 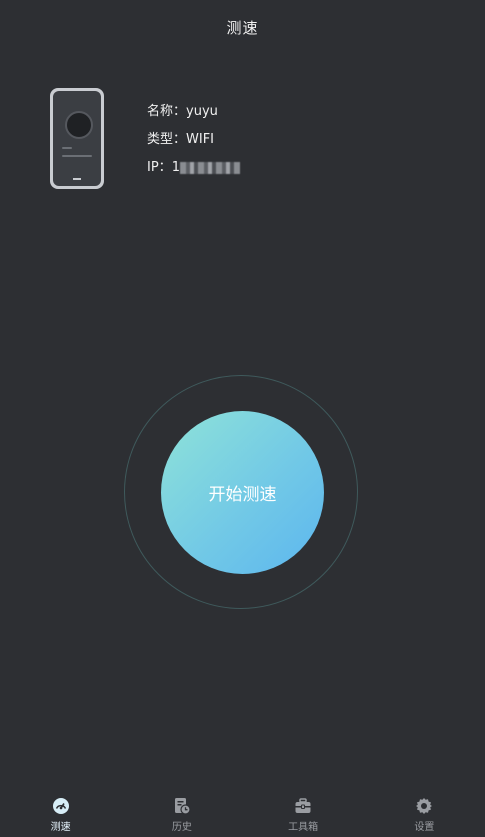 I want to click on page-title: 测速, so click(x=242, y=28).